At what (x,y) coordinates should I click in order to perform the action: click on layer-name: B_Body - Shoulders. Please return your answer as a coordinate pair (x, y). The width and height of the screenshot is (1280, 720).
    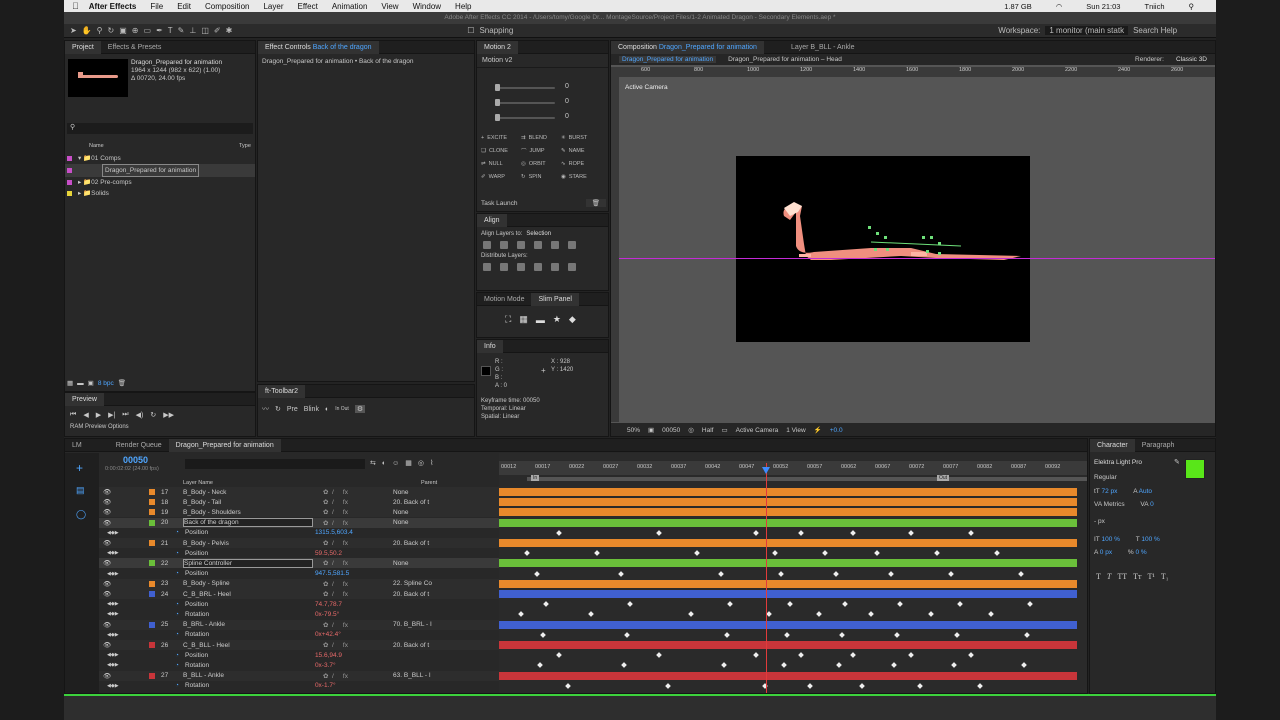
    Looking at the image, I should click on (248, 512).